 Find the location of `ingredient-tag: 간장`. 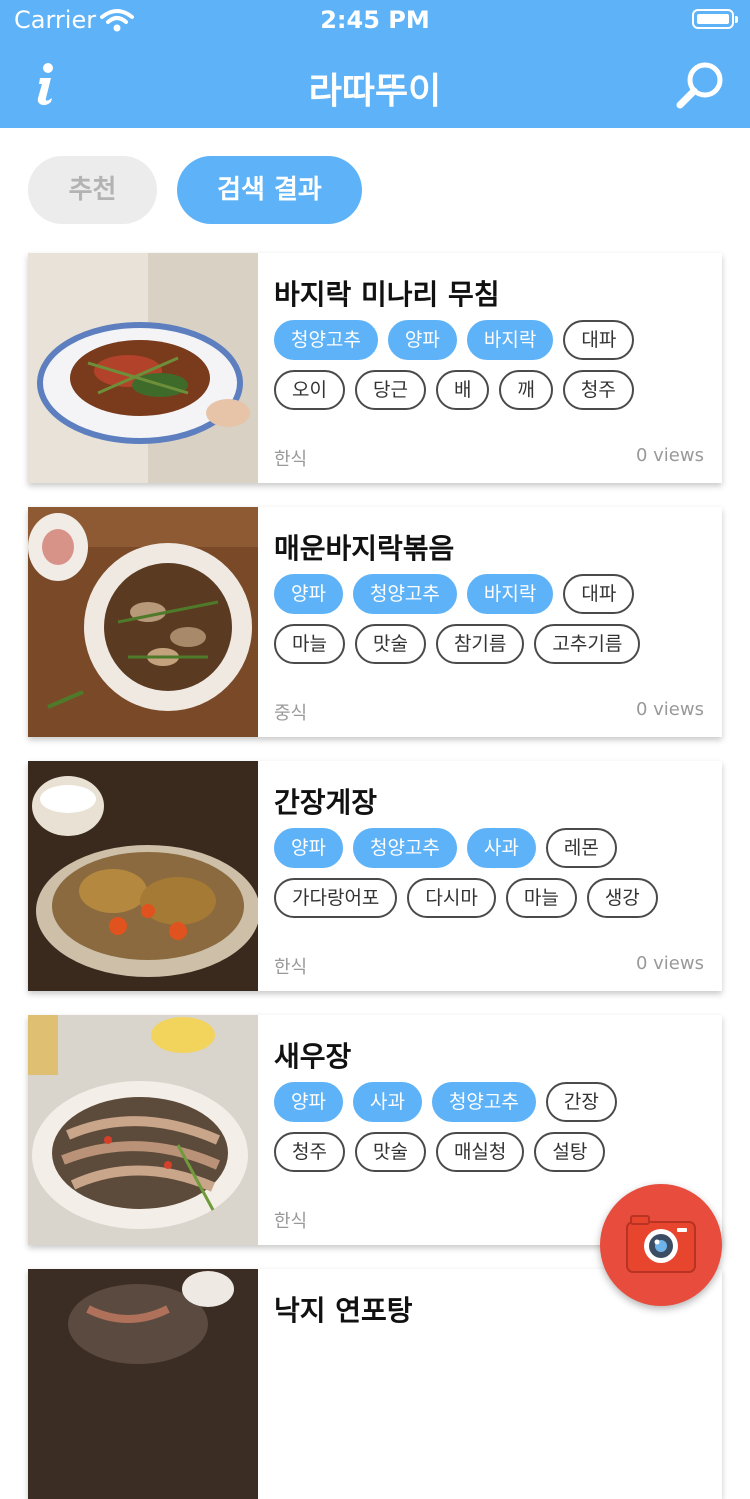

ingredient-tag: 간장 is located at coordinates (581, 1102).